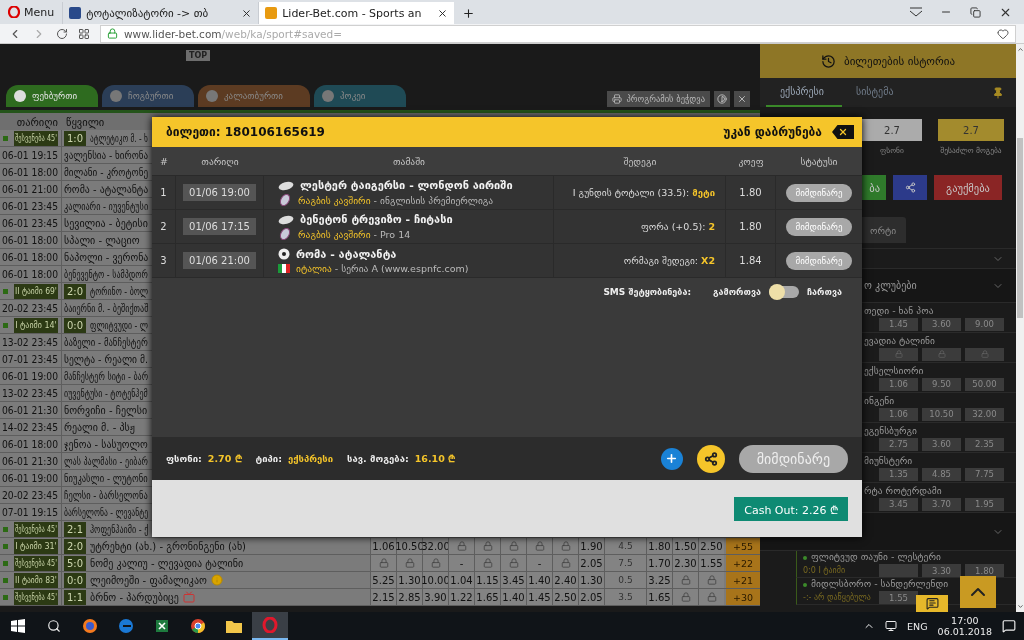 The width and height of the screenshot is (1024, 640). I want to click on odd-button: 4.85, so click(941, 474).